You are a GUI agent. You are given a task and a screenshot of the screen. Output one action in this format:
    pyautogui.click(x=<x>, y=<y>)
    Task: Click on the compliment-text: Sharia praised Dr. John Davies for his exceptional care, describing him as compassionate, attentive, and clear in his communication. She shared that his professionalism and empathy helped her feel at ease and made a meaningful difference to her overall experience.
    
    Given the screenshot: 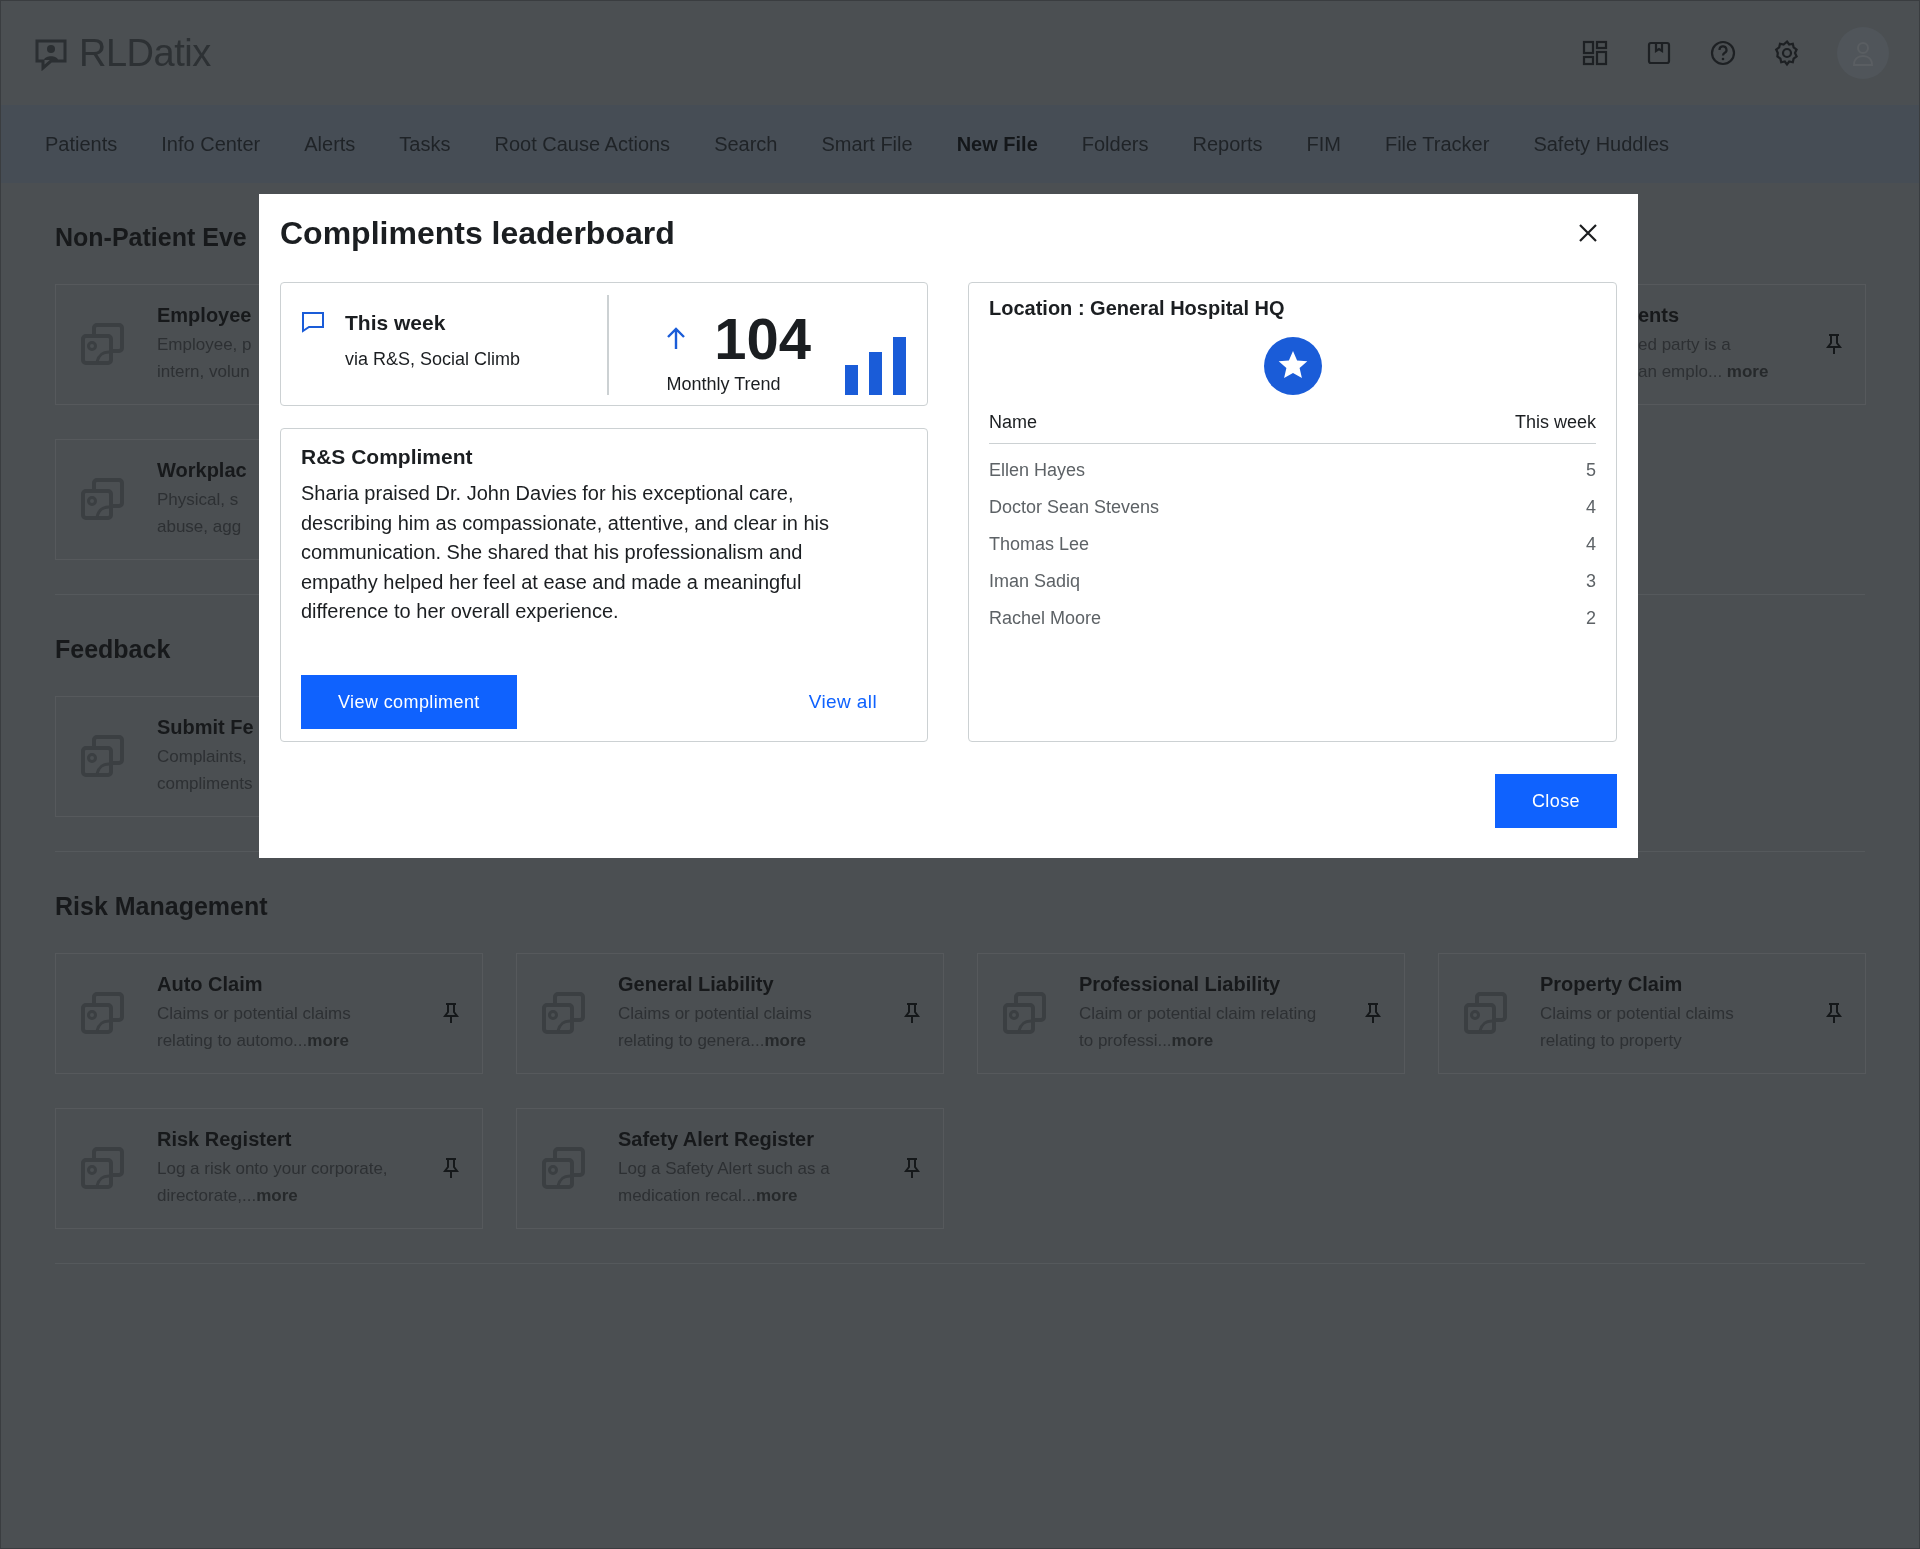 What is the action you would take?
    pyautogui.click(x=566, y=552)
    